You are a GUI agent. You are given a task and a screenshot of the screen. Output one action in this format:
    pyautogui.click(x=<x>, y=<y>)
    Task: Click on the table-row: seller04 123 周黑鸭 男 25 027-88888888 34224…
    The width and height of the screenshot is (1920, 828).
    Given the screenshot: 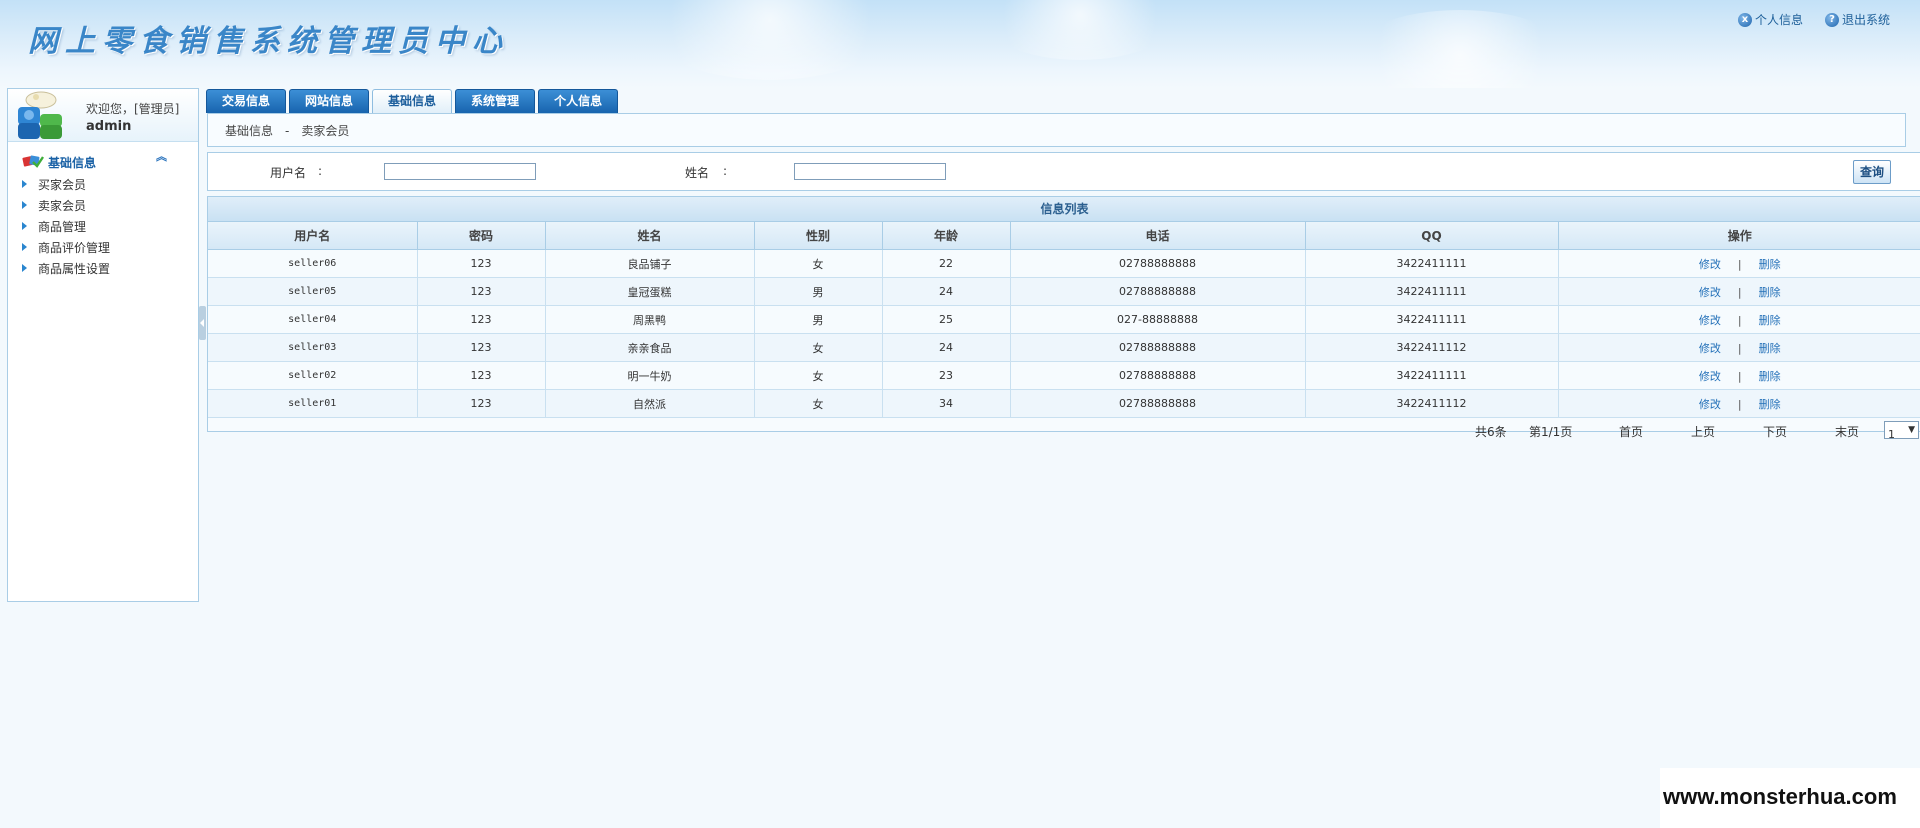 What is the action you would take?
    pyautogui.click(x=1064, y=319)
    